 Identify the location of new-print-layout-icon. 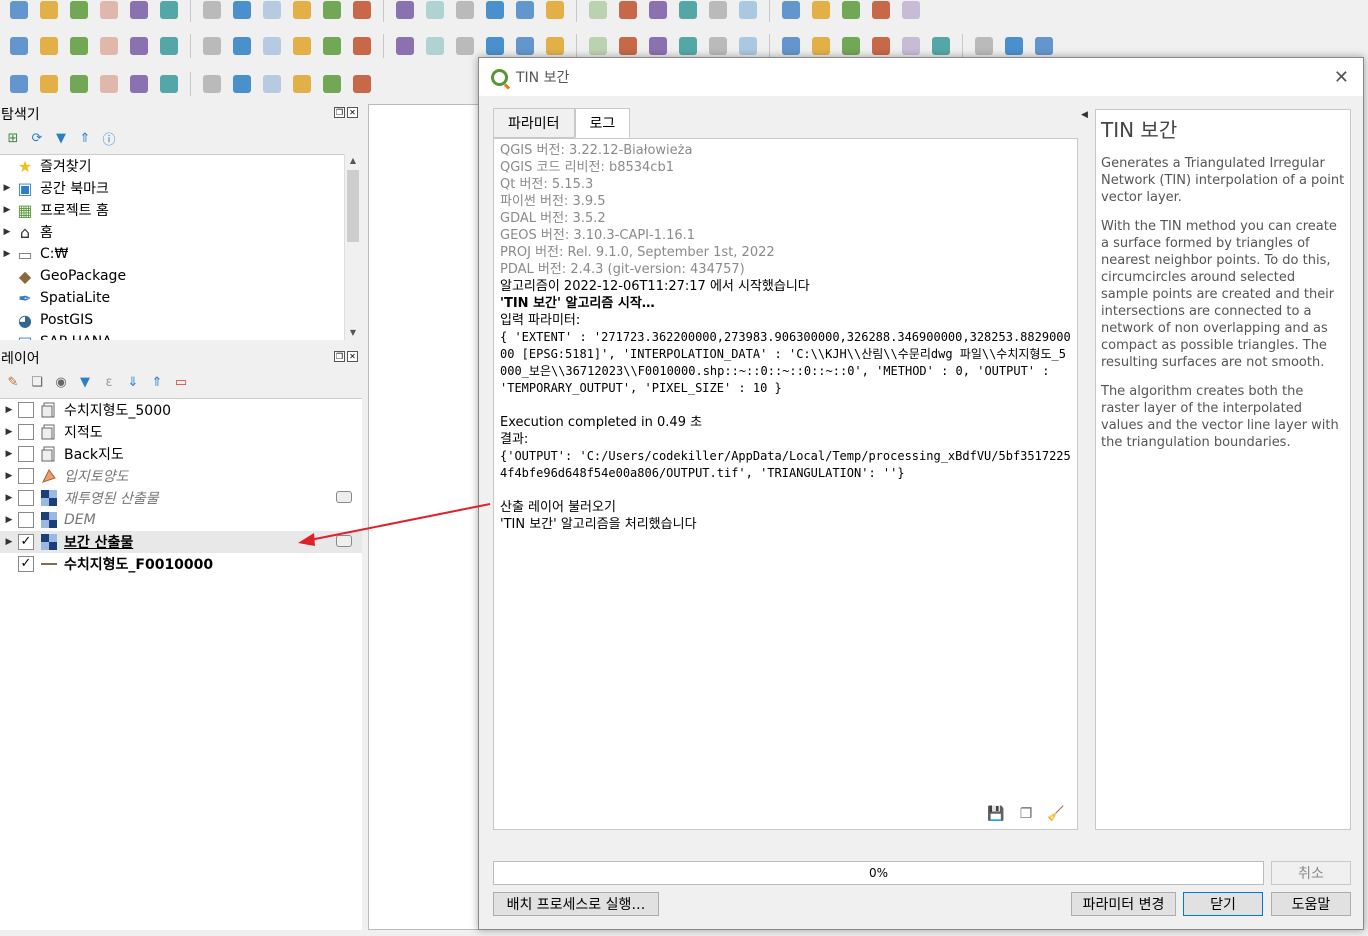
(109, 11).